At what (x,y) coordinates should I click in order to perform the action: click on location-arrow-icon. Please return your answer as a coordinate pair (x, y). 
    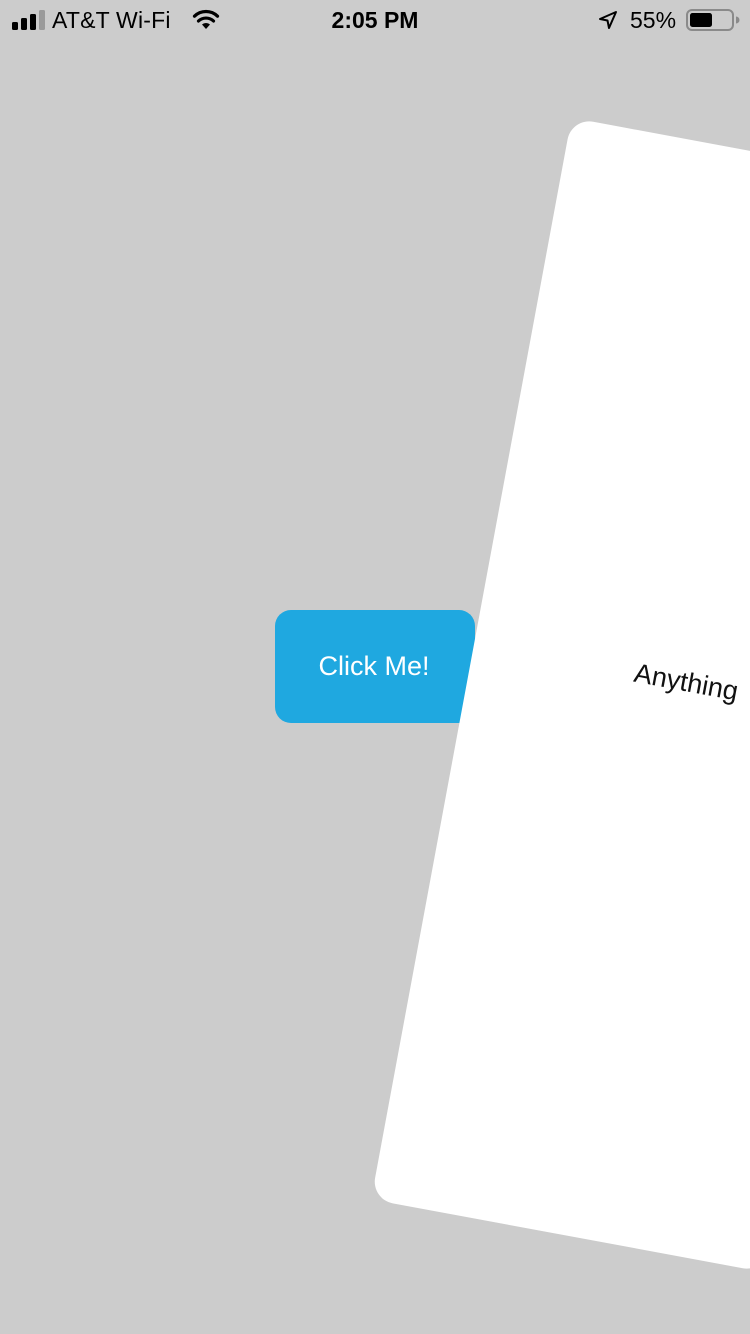
    Looking at the image, I should click on (608, 20).